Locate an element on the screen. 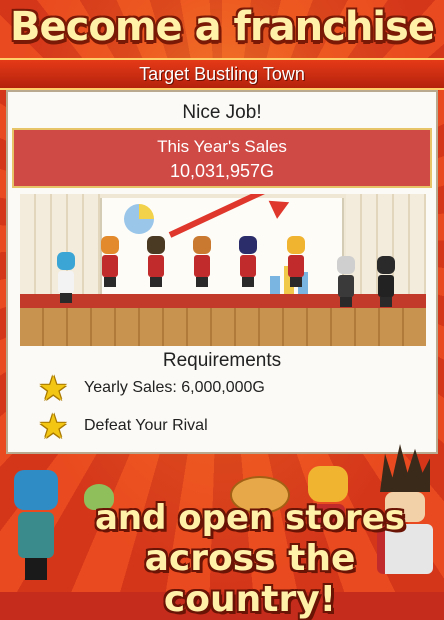 Image resolution: width=444 pixels, height=620 pixels. elder-character is located at coordinates (346, 281).